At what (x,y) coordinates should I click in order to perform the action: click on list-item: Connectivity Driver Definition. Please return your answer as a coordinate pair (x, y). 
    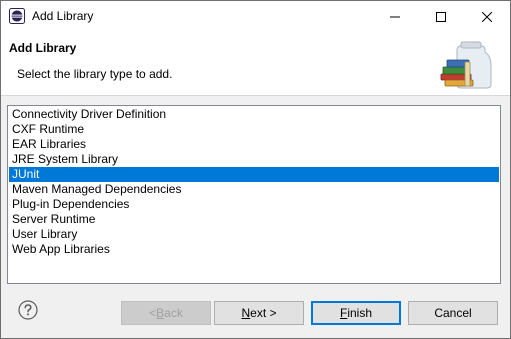
    Looking at the image, I should click on (254, 114).